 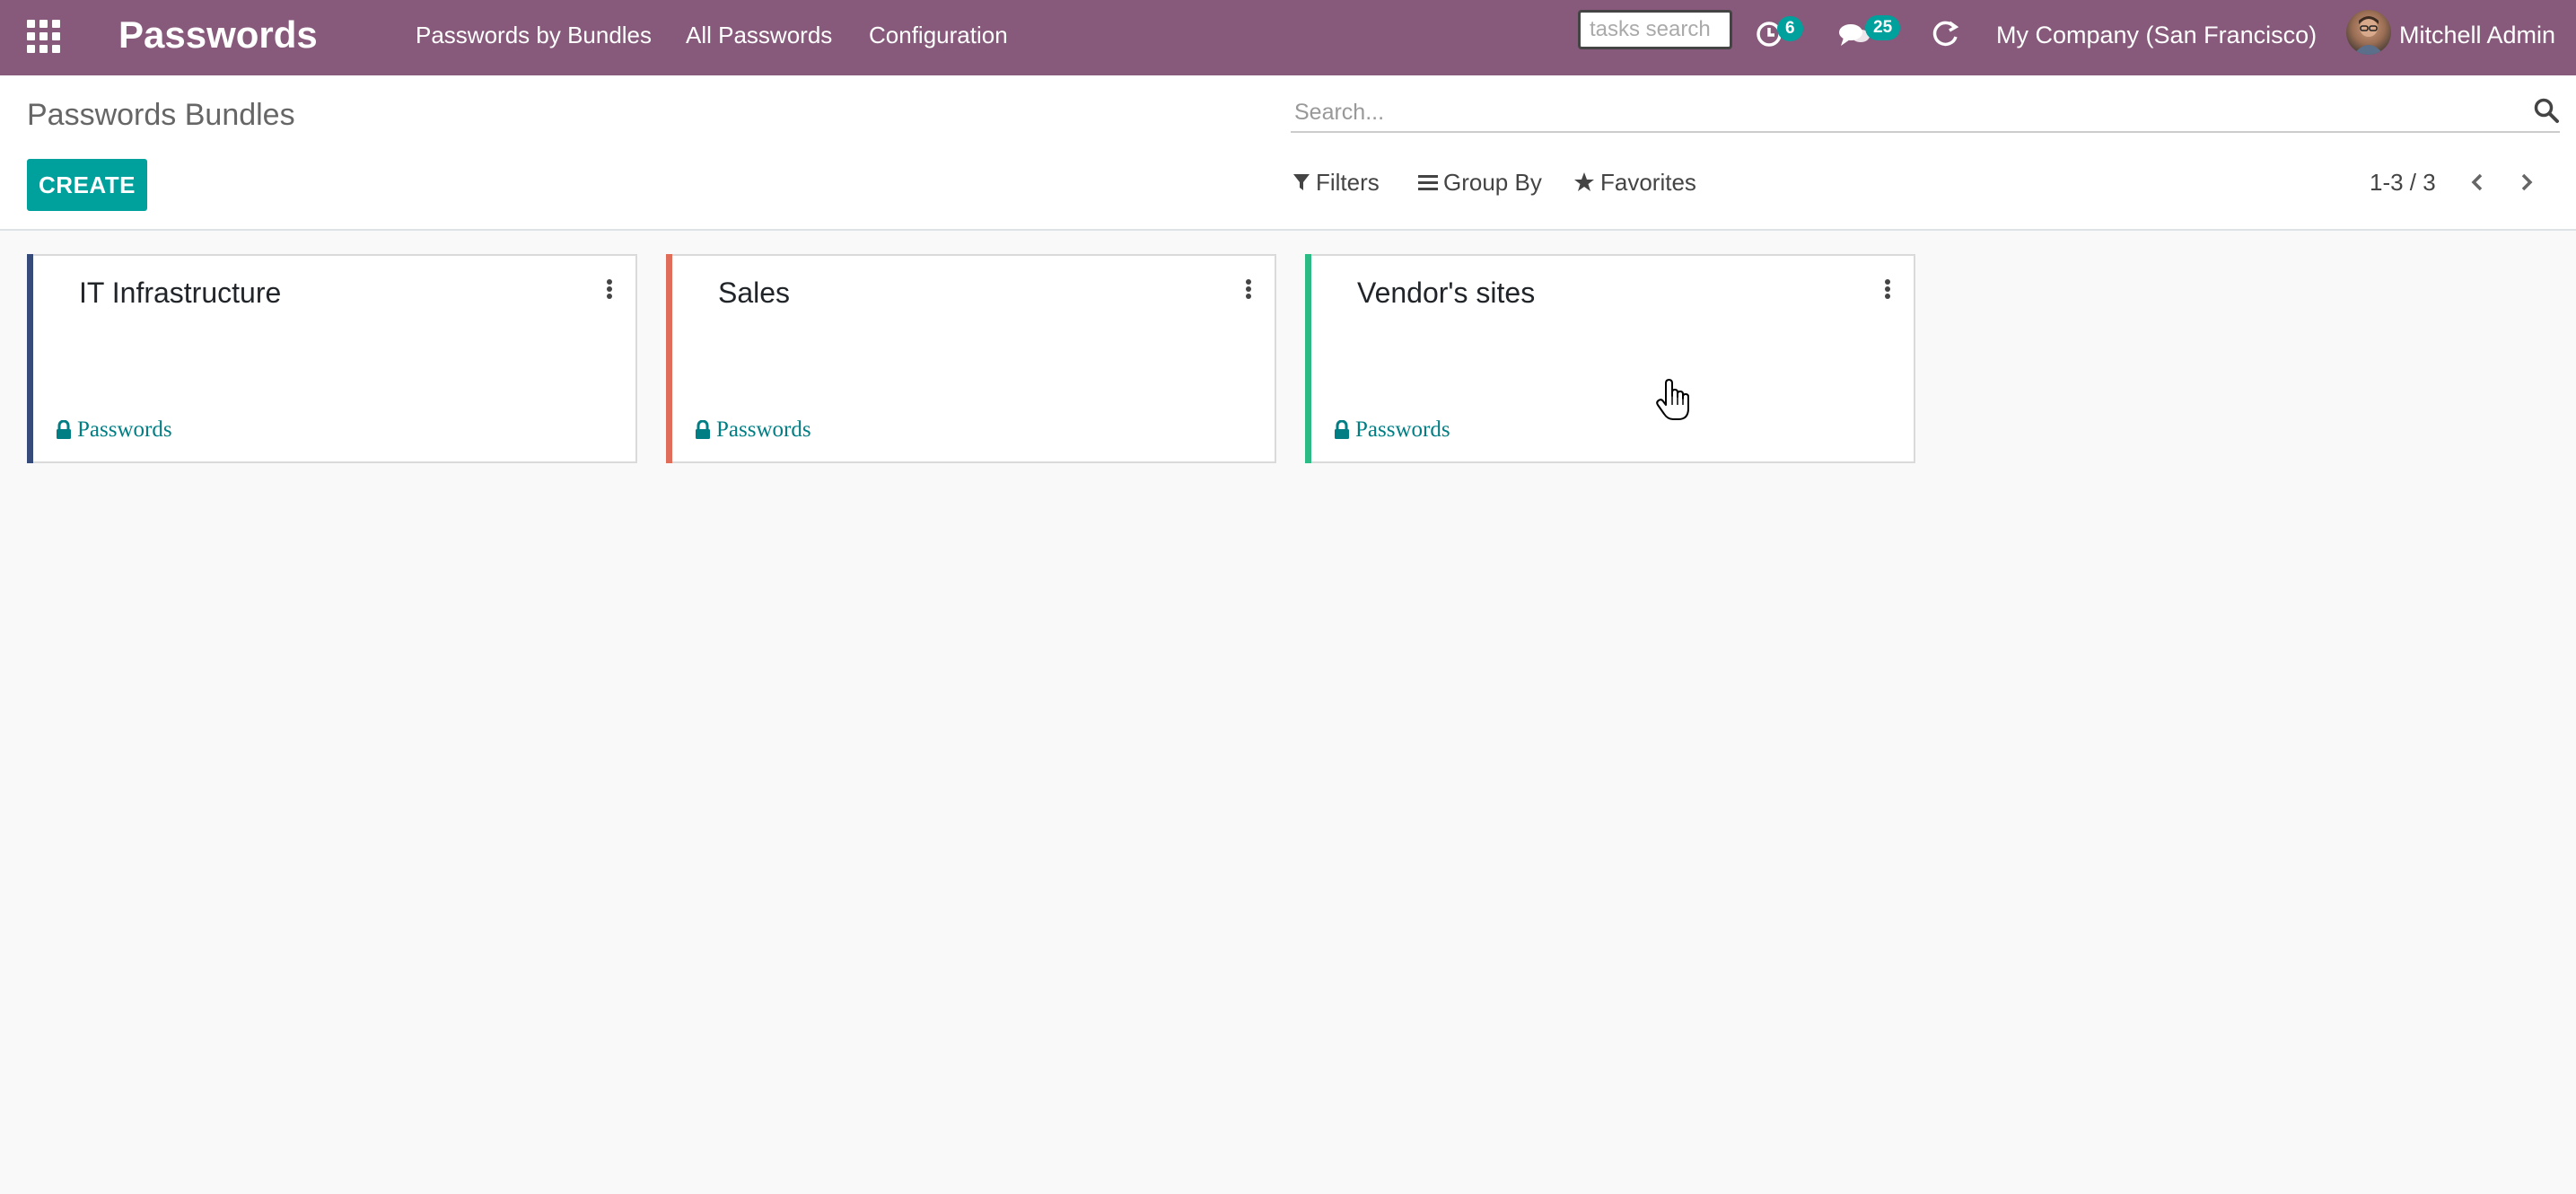 I want to click on favorites-label: Favorites, so click(x=1648, y=182).